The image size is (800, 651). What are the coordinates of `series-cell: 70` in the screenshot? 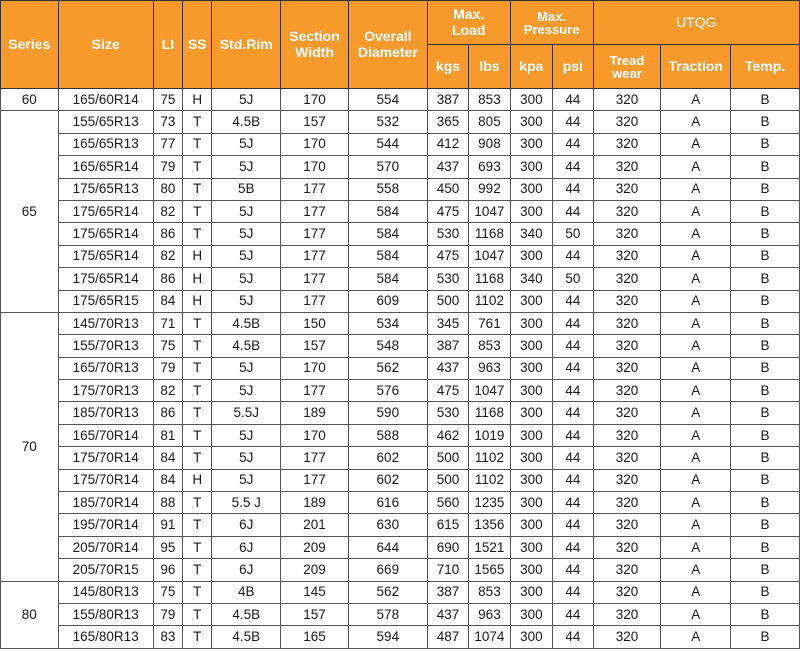 It's located at (29, 446).